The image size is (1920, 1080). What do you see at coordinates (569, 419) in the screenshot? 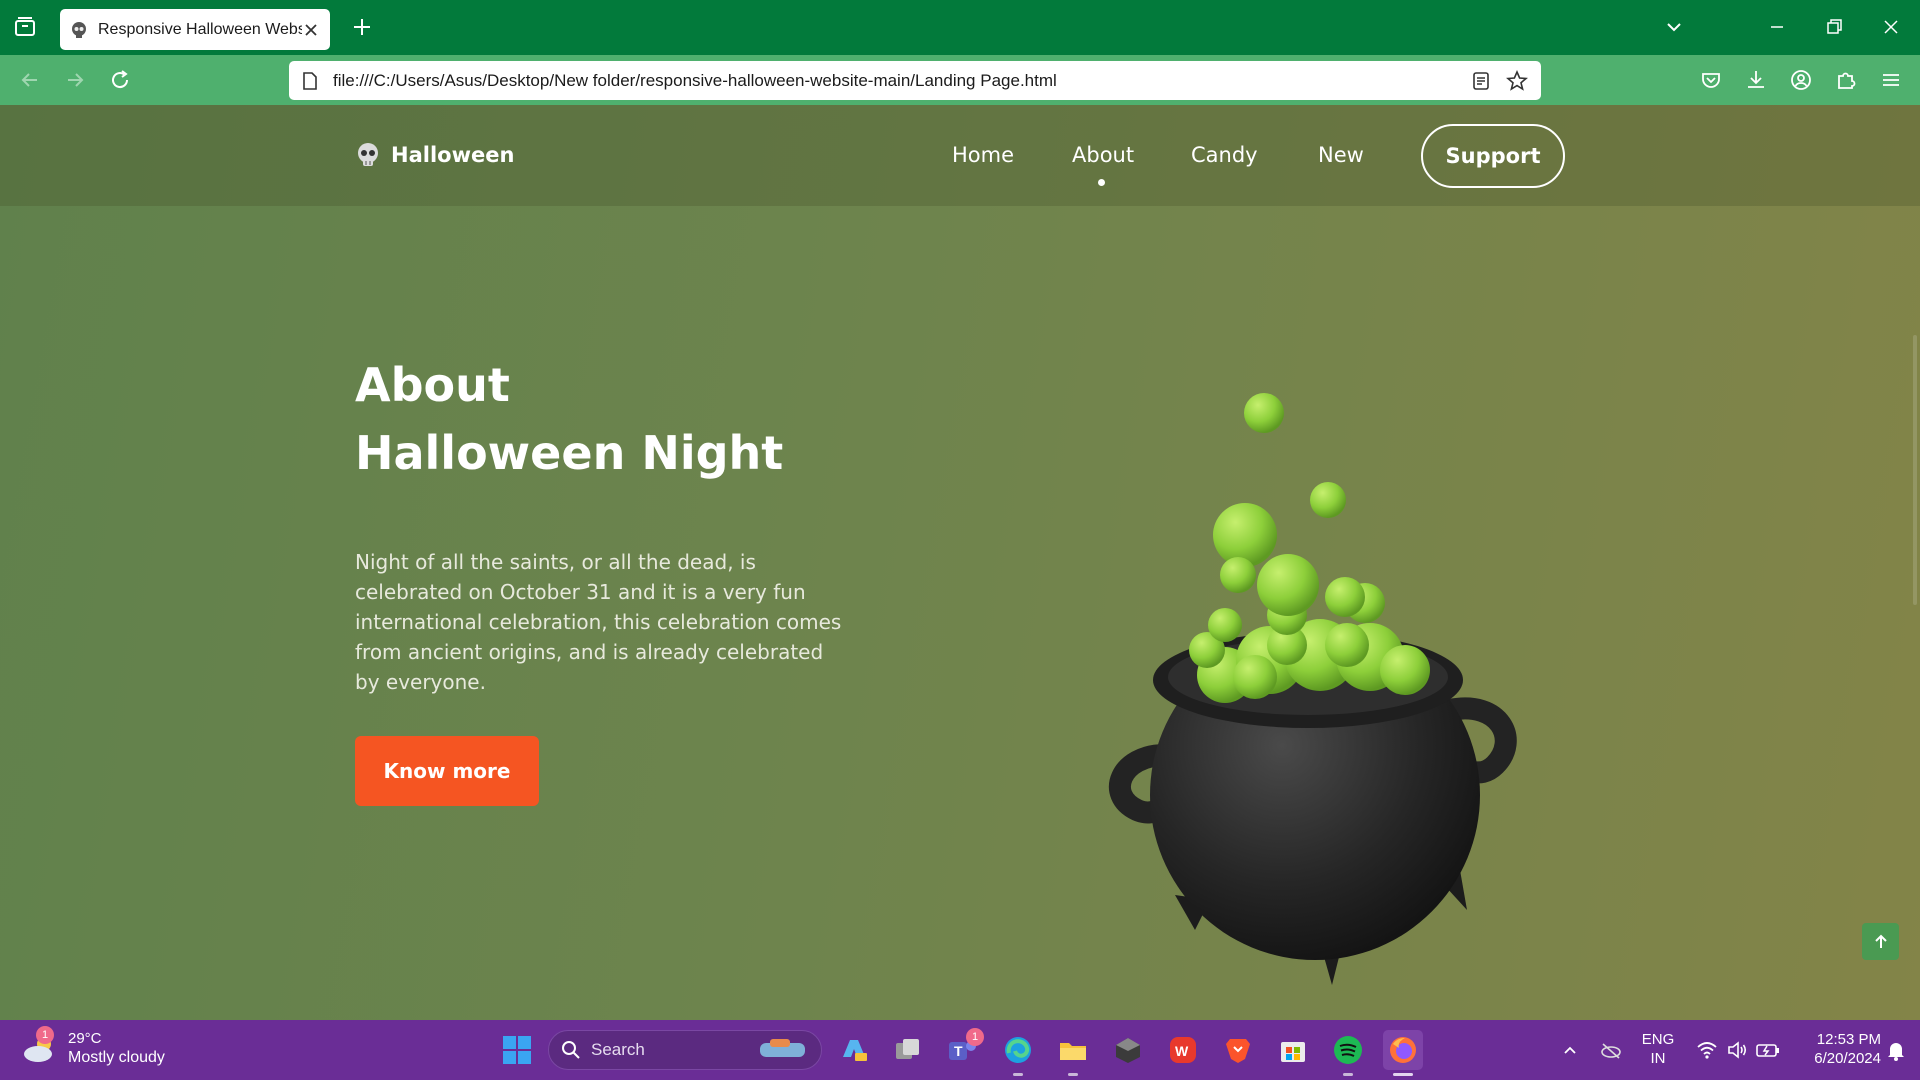
I see `hero-title: About Halloween Night` at bounding box center [569, 419].